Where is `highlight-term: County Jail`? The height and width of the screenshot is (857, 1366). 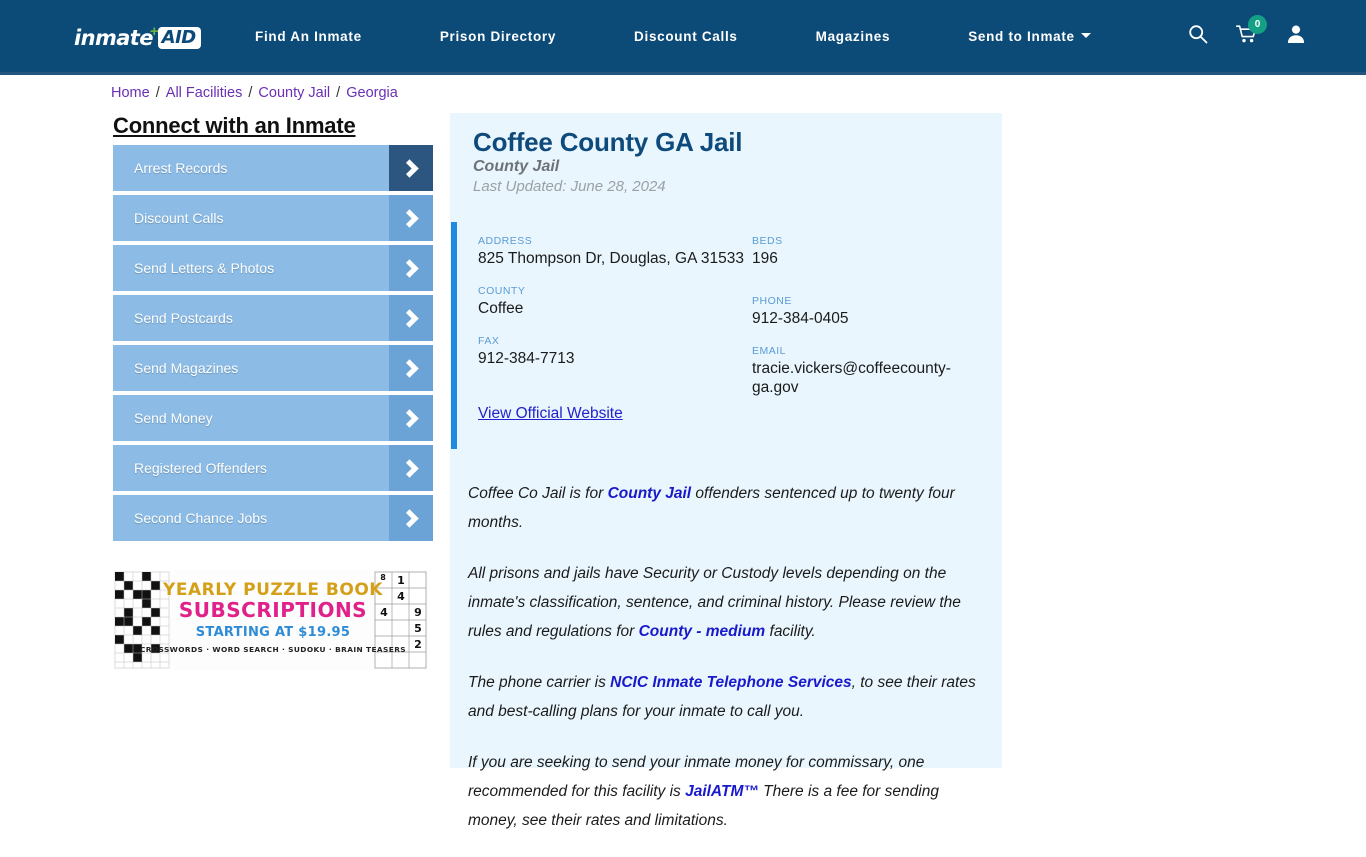
highlight-term: County Jail is located at coordinates (649, 493).